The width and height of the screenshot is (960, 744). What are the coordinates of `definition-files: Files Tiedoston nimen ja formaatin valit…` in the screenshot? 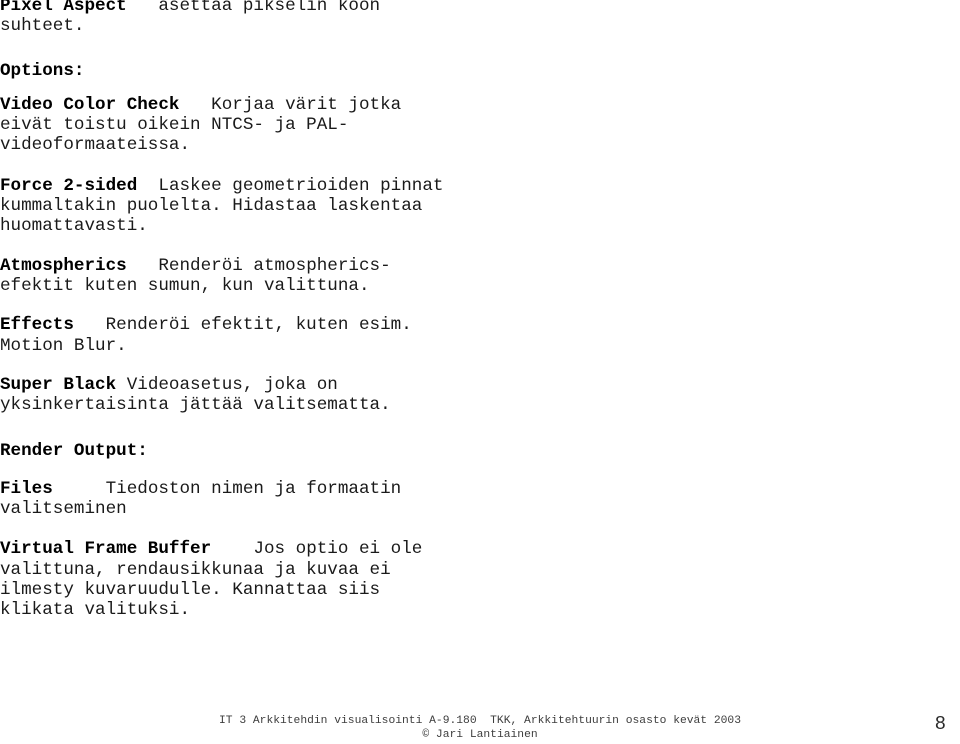 It's located at (260, 499).